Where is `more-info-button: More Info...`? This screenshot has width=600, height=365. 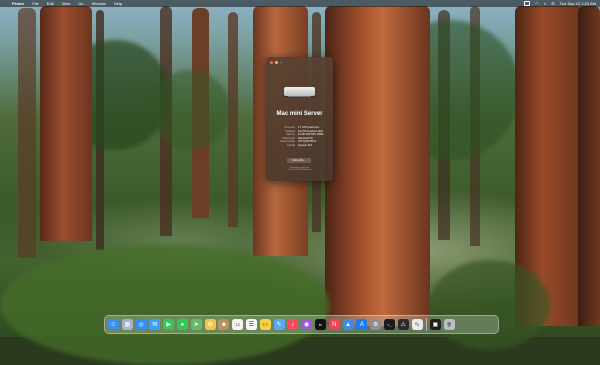
more-info-button: More Info... is located at coordinates (299, 160).